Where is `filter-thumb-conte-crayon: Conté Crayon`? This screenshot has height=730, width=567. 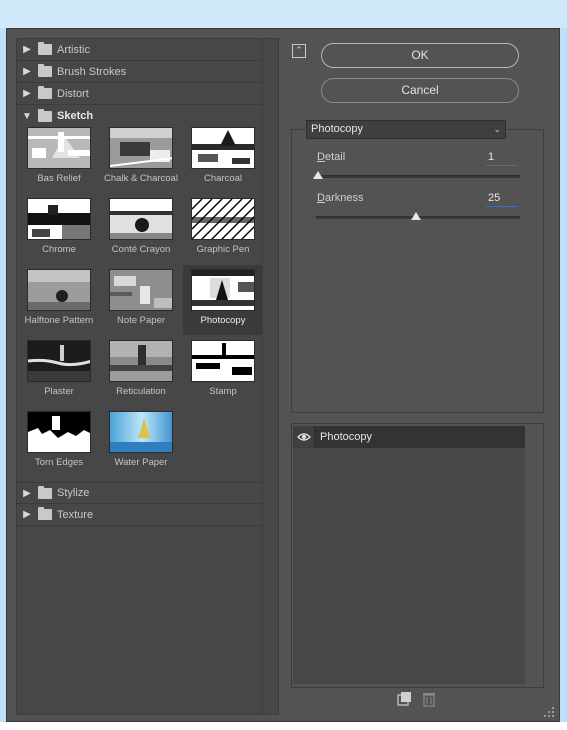
filter-thumb-conte-crayon: Conté Crayon is located at coordinates (141, 229).